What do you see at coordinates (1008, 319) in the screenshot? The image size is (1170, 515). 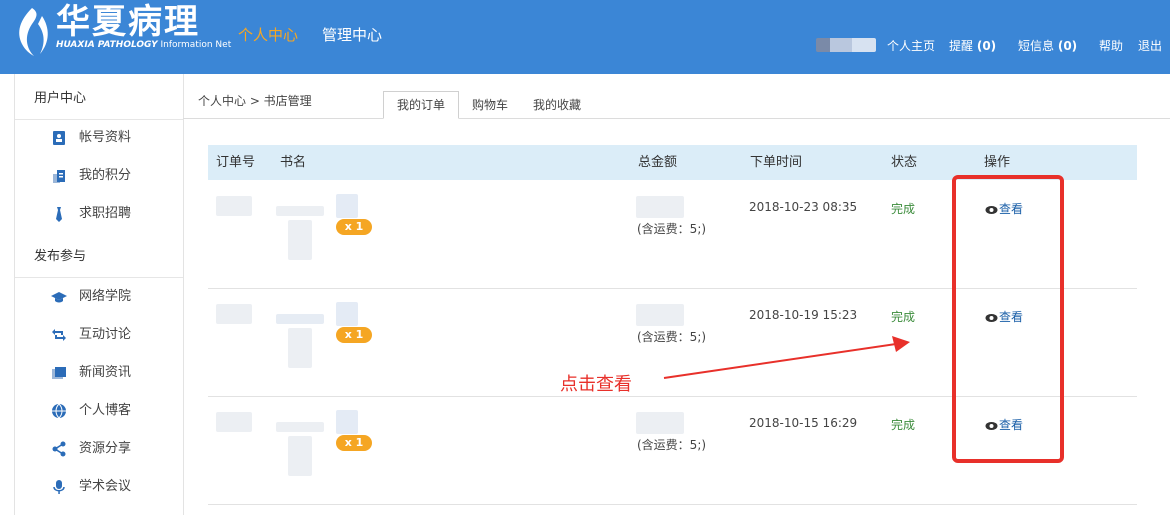 I see `annotation-highlight-box` at bounding box center [1008, 319].